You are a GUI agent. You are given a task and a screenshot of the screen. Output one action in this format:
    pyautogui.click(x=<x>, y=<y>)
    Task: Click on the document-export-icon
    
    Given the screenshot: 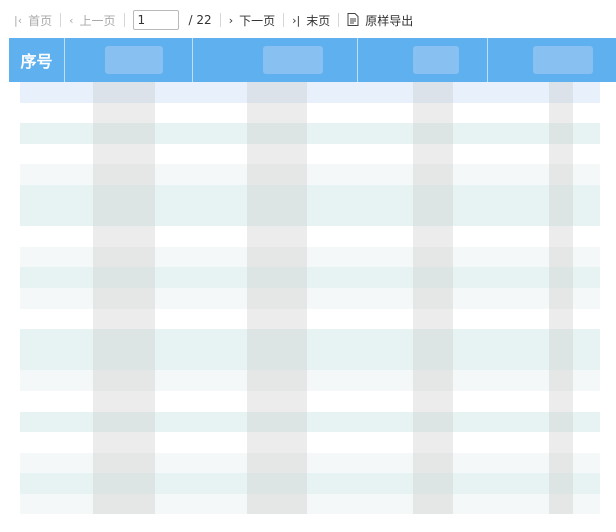 What is the action you would take?
    pyautogui.click(x=353, y=20)
    